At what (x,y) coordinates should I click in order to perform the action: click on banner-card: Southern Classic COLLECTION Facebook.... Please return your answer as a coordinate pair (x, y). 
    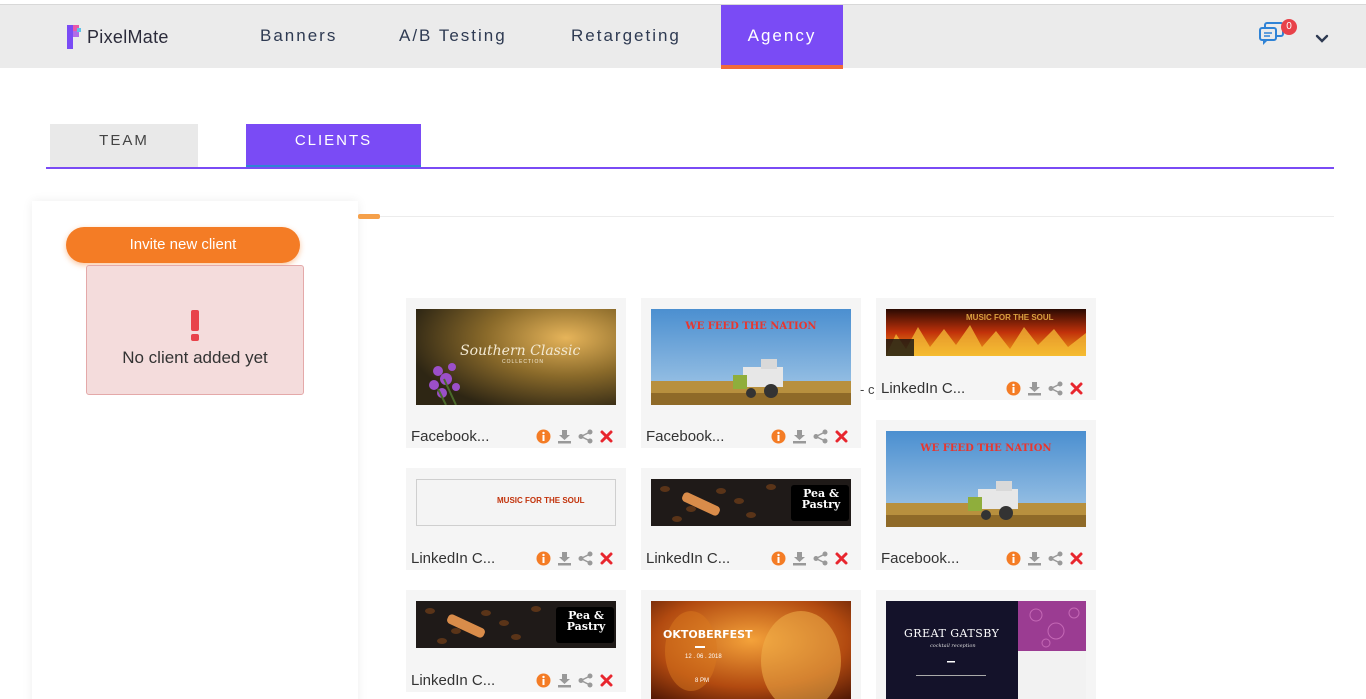
    Looking at the image, I should click on (516, 373).